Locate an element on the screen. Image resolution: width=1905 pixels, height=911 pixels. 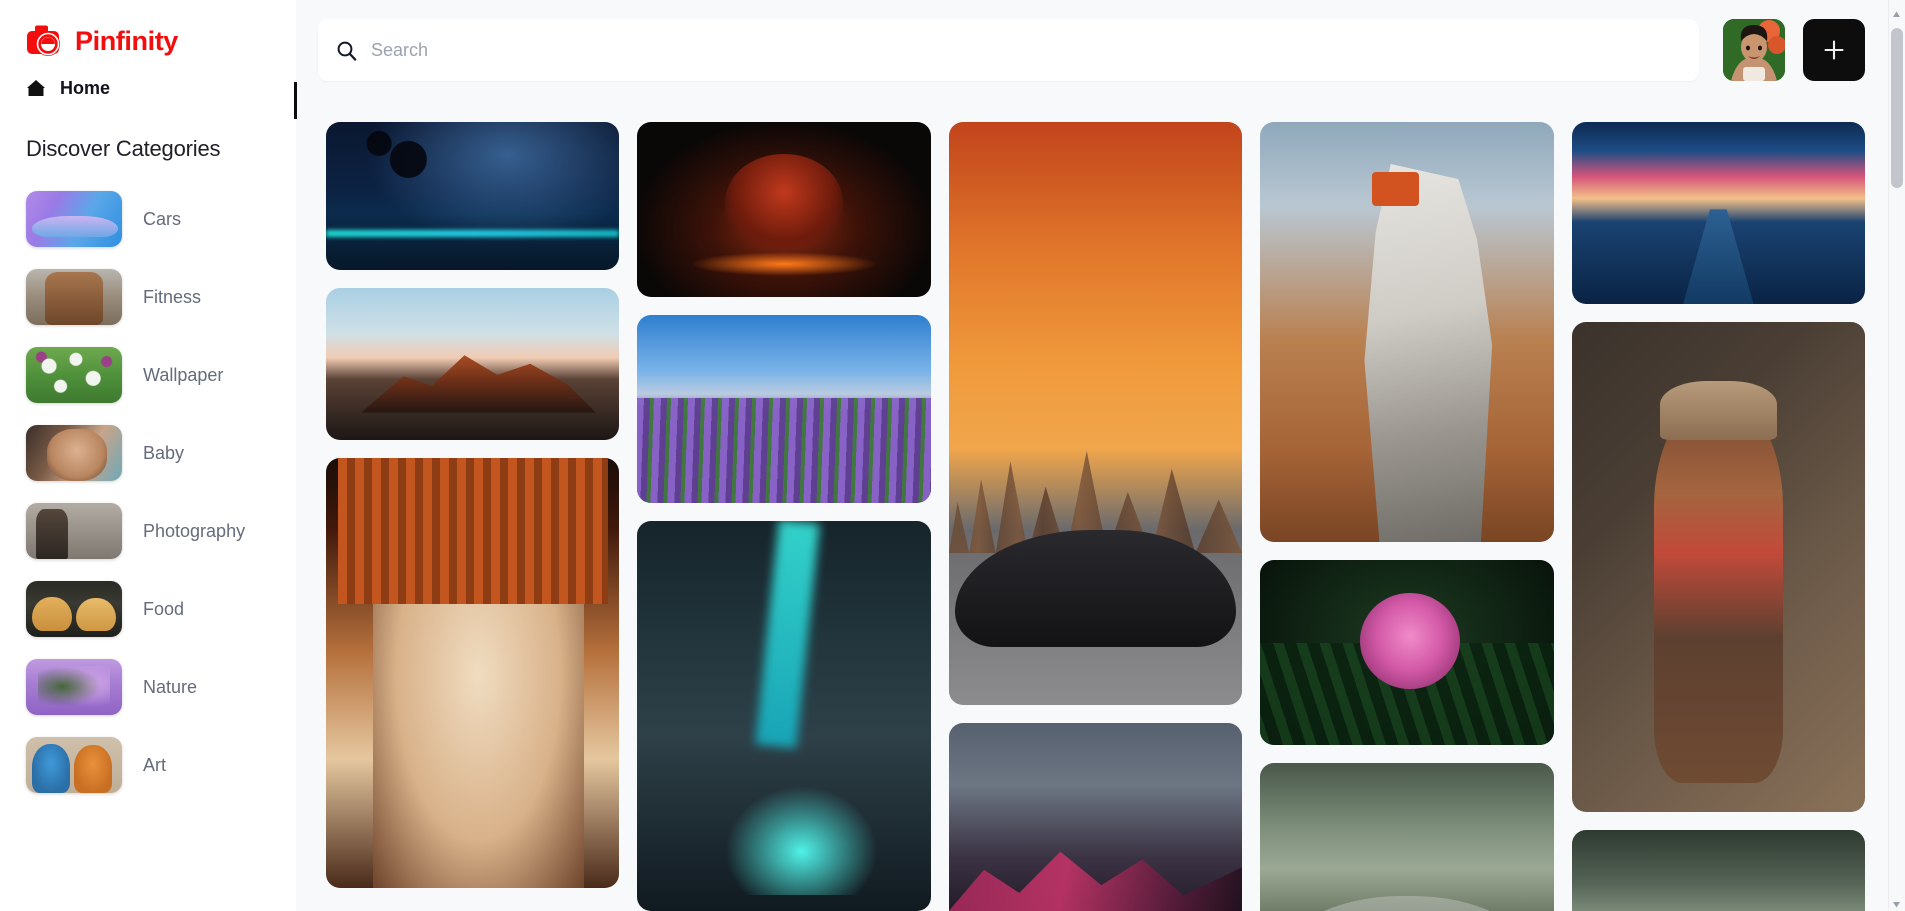
scroll-down-arrow-icon is located at coordinates (1896, 902).